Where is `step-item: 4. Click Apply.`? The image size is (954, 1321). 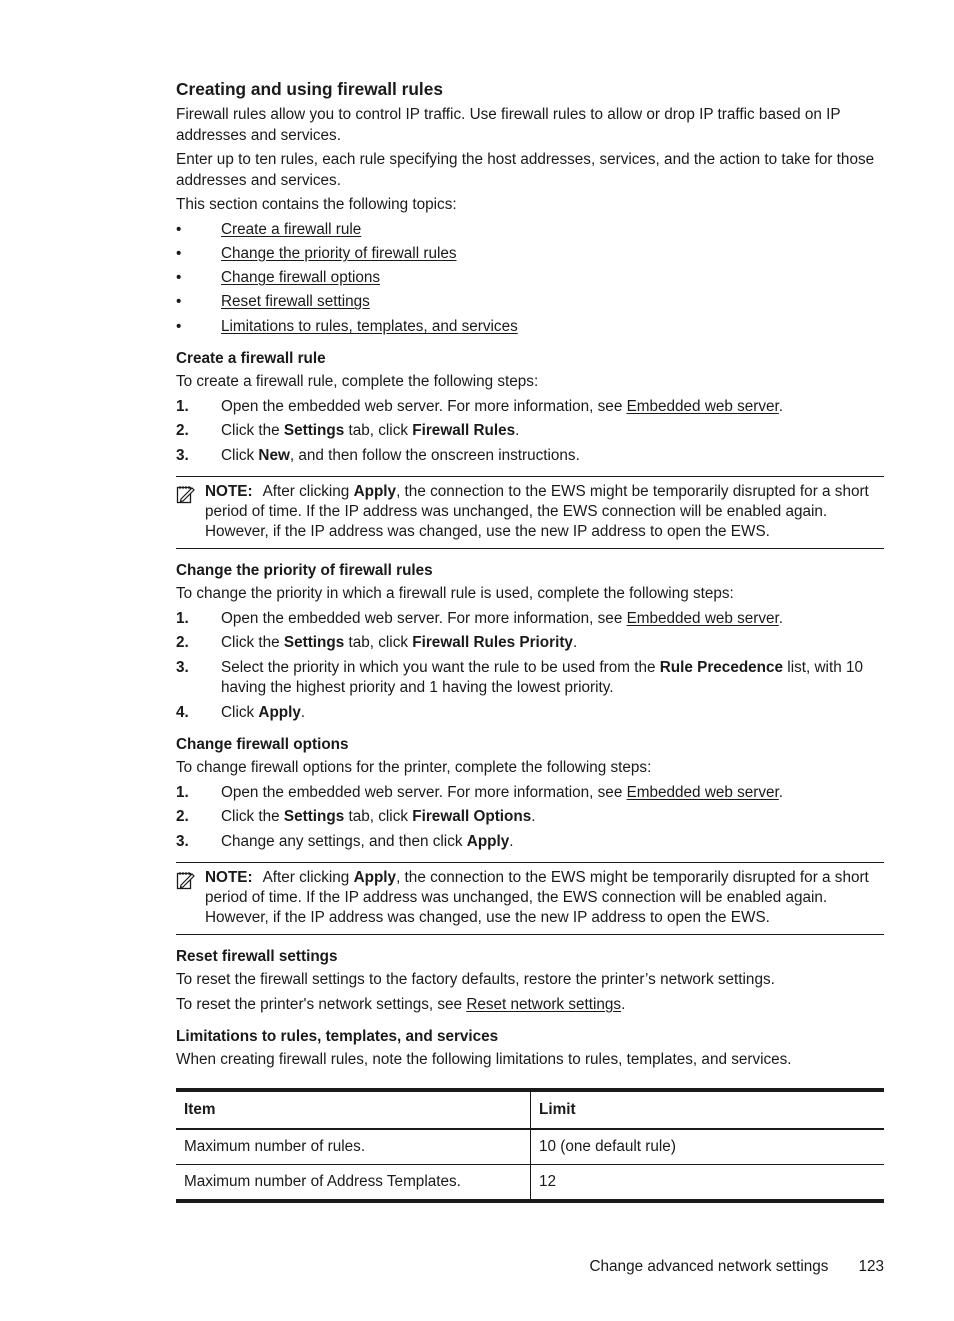
step-item: 4. Click Apply. is located at coordinates (530, 713).